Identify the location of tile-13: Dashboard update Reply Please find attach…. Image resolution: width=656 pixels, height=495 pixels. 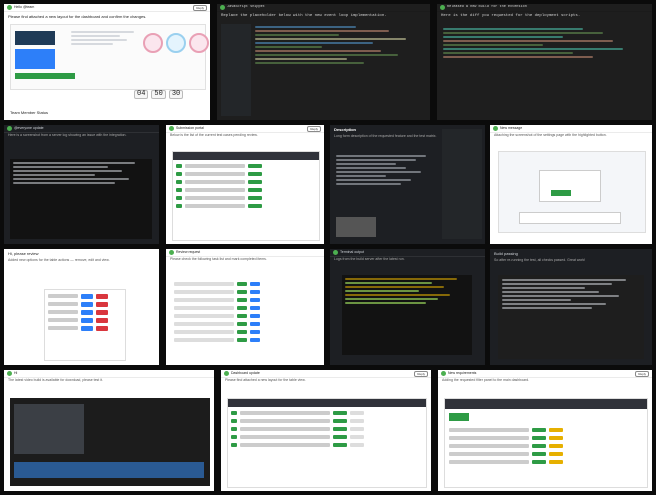
(326, 430).